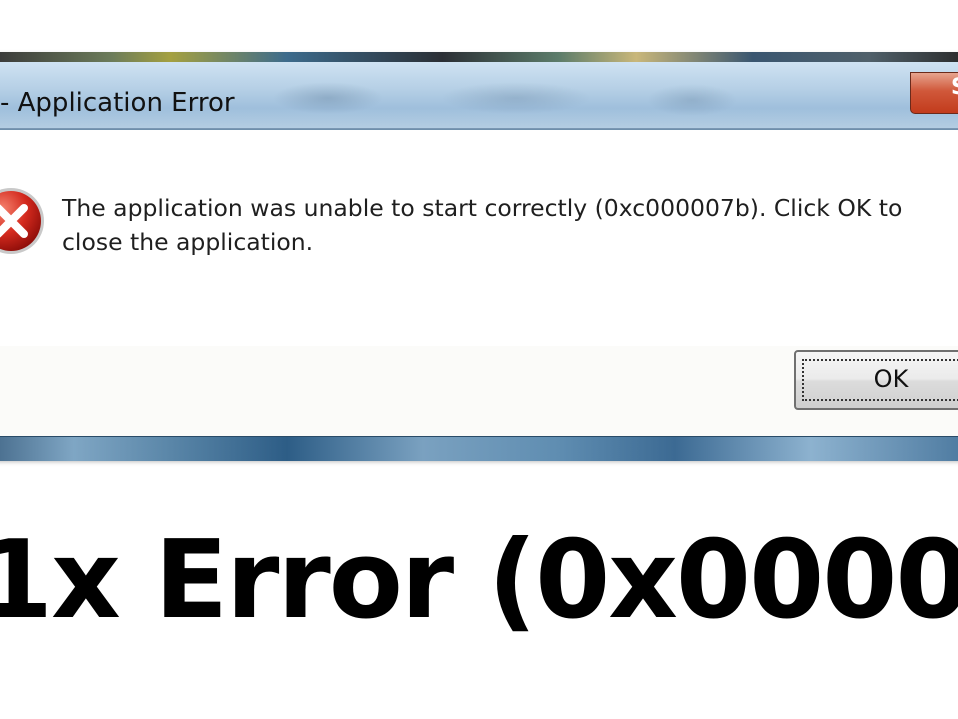  What do you see at coordinates (117, 103) in the screenshot?
I see `window-title: - Application Error` at bounding box center [117, 103].